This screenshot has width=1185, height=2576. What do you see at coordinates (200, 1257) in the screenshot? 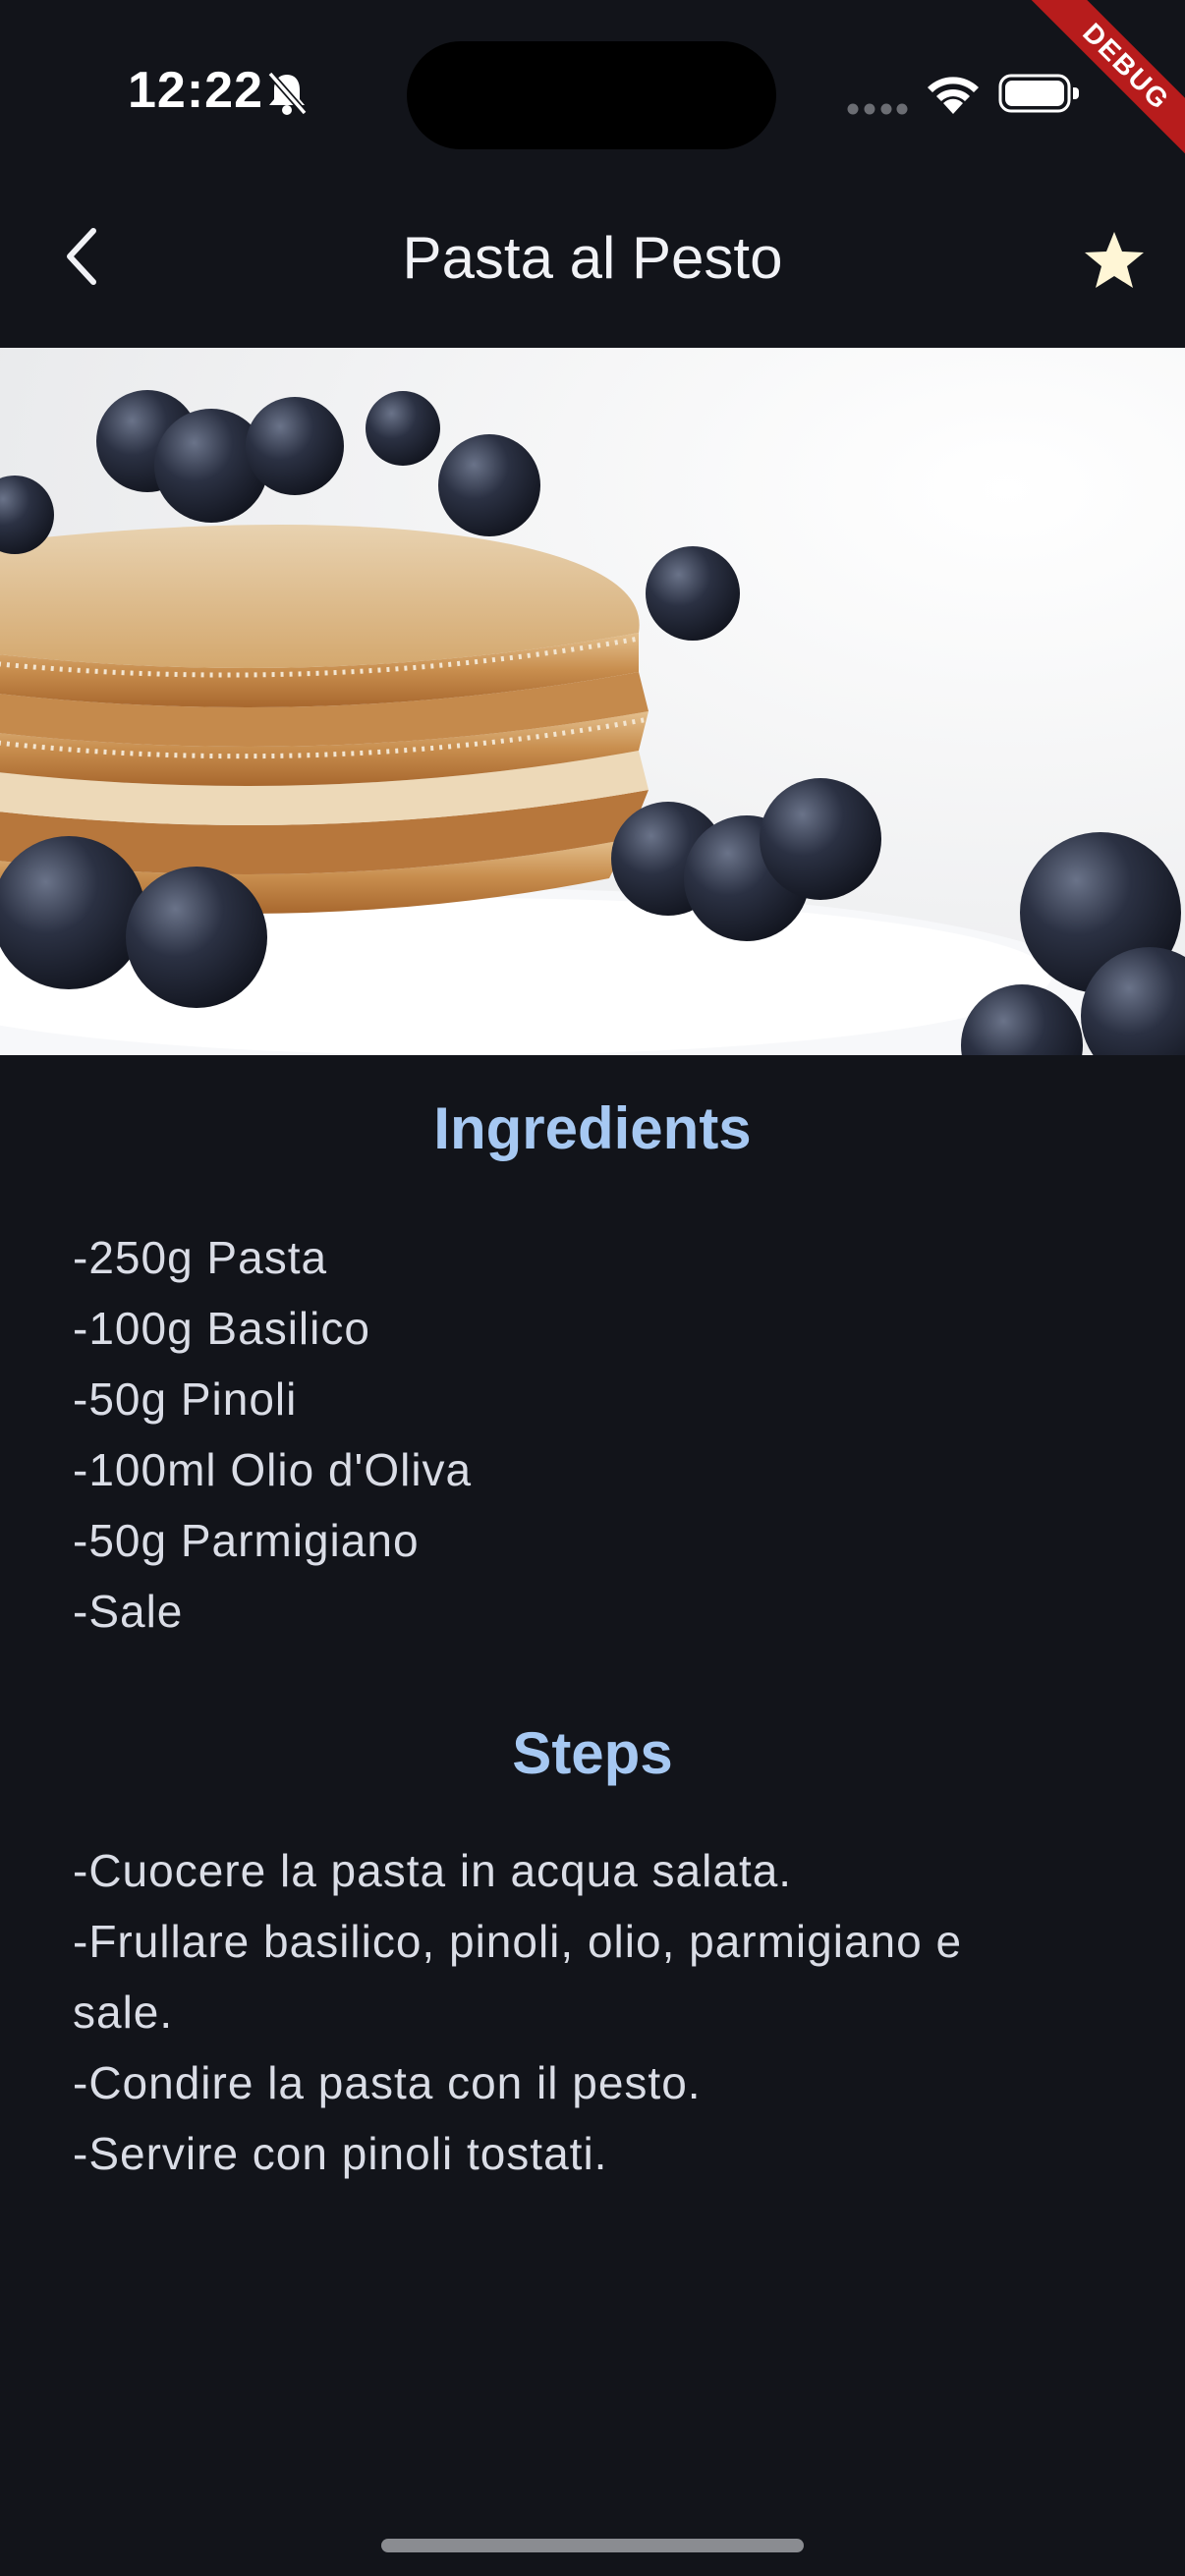
I see `ingredient-item: -250g Pasta` at bounding box center [200, 1257].